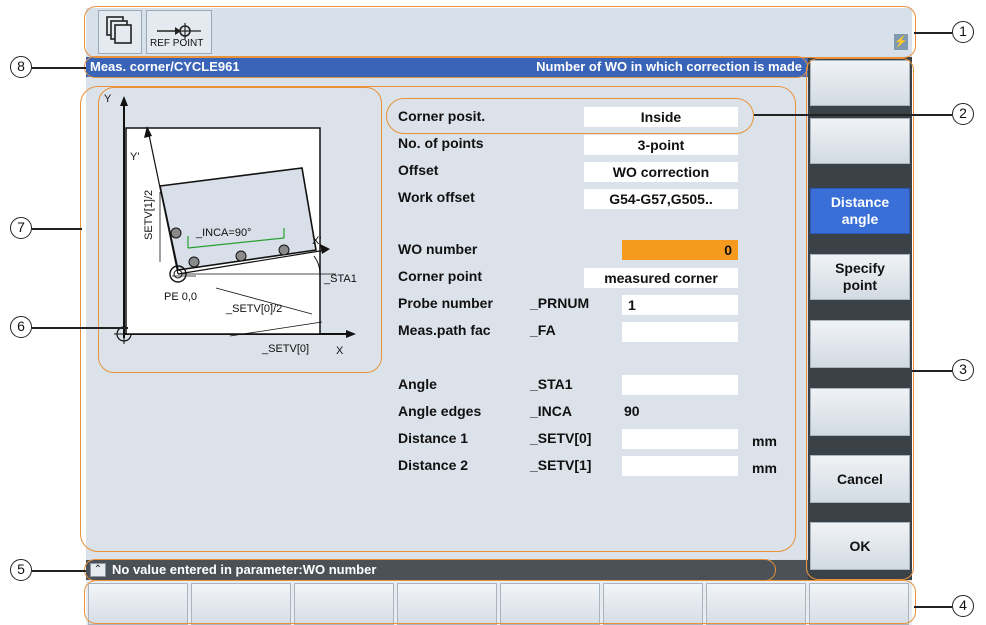 Image resolution: width=986 pixels, height=625 pixels. Describe the element at coordinates (446, 67) in the screenshot. I see `callout-oval-title` at that location.